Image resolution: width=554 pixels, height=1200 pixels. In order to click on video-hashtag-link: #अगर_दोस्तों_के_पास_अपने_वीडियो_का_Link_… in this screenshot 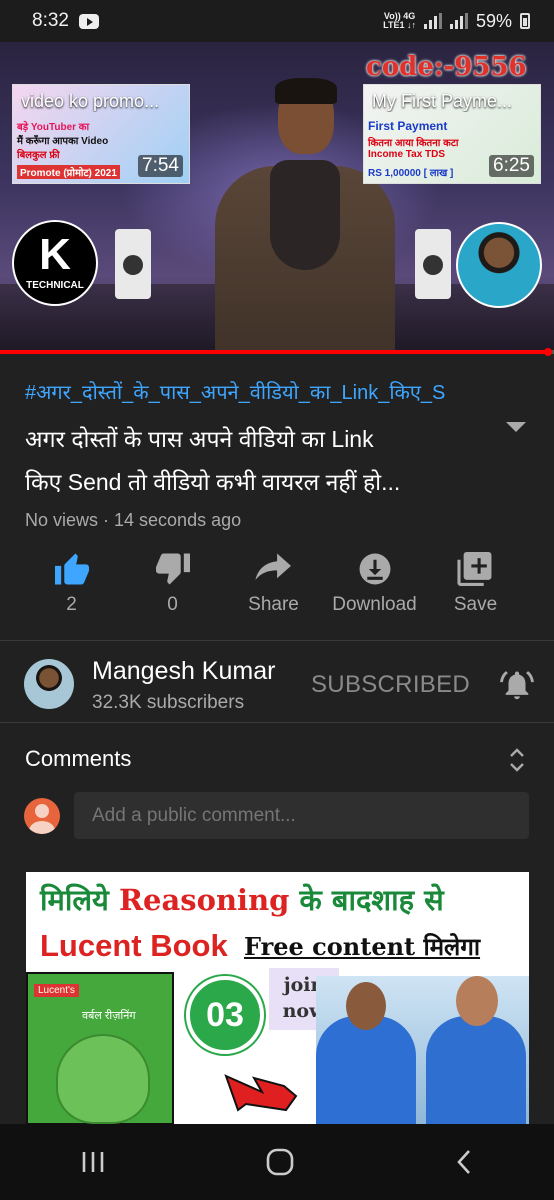, I will do `click(277, 391)`.